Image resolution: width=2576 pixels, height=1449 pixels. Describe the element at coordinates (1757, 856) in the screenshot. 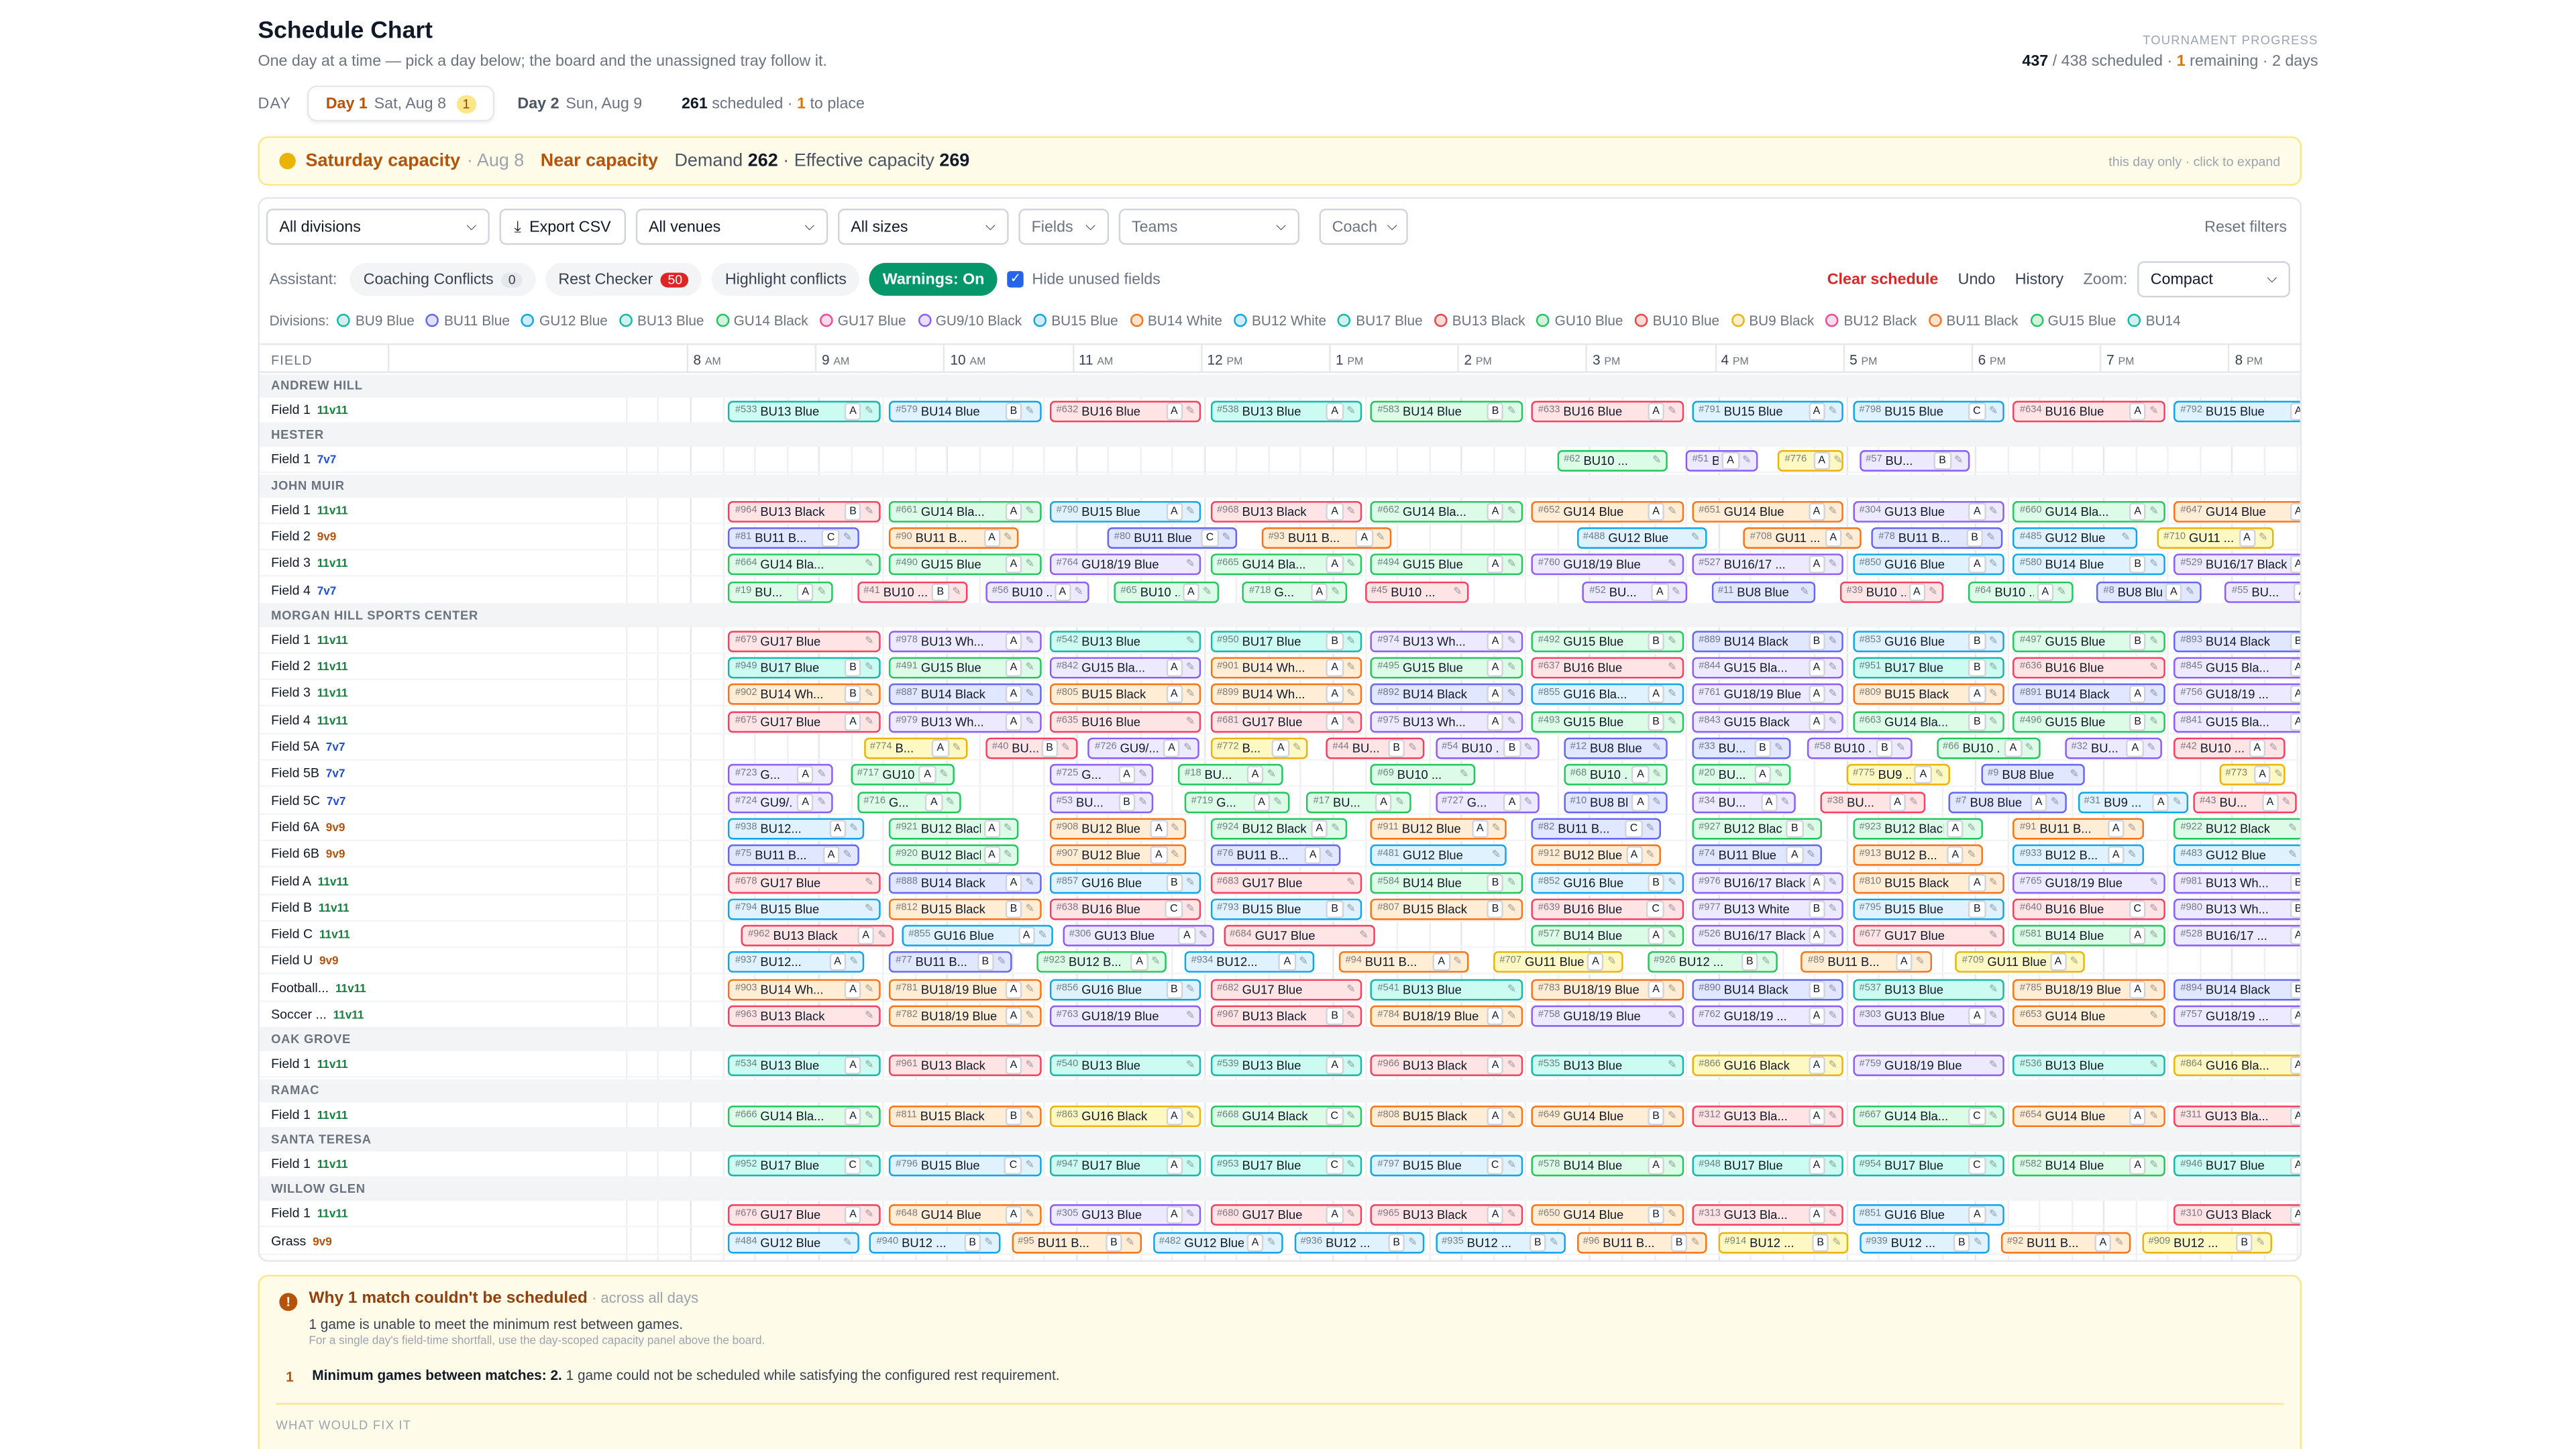

I see `match-card: #74 BU11 Blue A ✎` at that location.